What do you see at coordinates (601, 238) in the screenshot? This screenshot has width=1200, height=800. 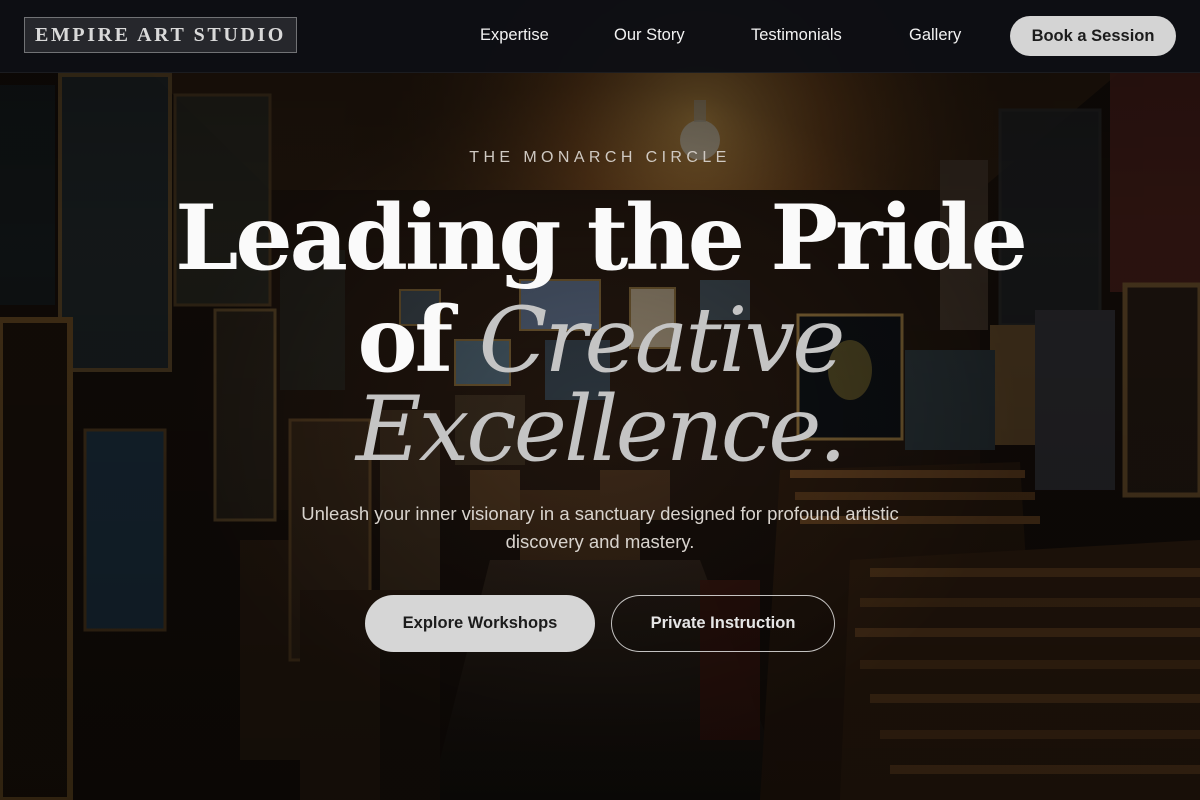 I see `hero-headline-line-1: Leading the Pride` at bounding box center [601, 238].